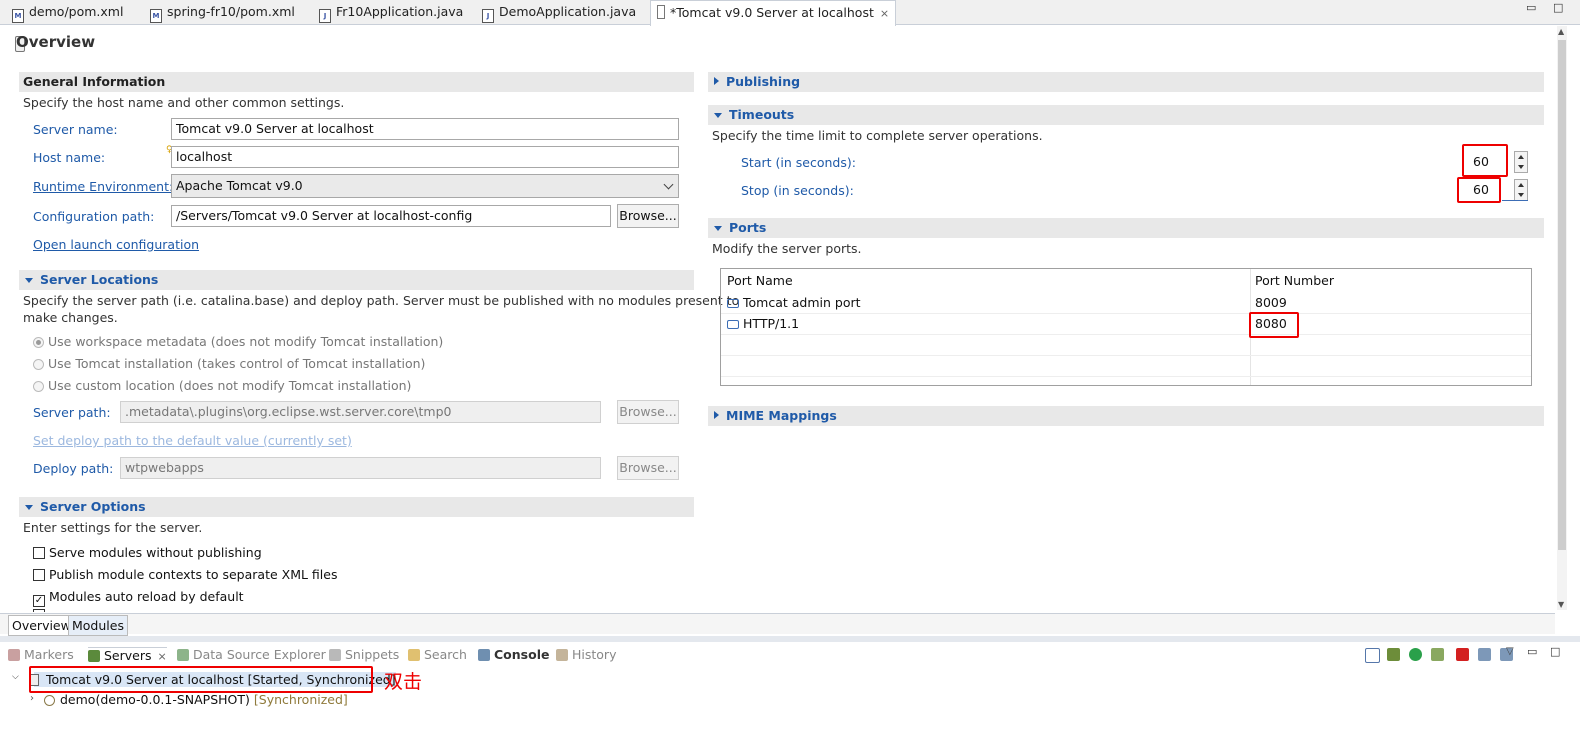 The width and height of the screenshot is (1580, 744). I want to click on host-name-label: Host name:, so click(69, 157).